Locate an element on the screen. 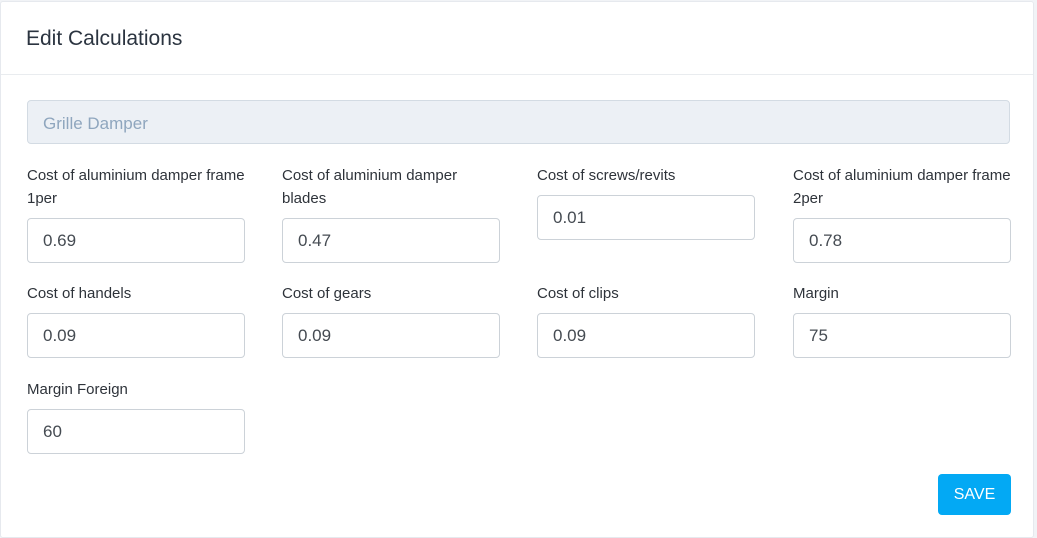  product-name-field: Grille Damper is located at coordinates (518, 122).